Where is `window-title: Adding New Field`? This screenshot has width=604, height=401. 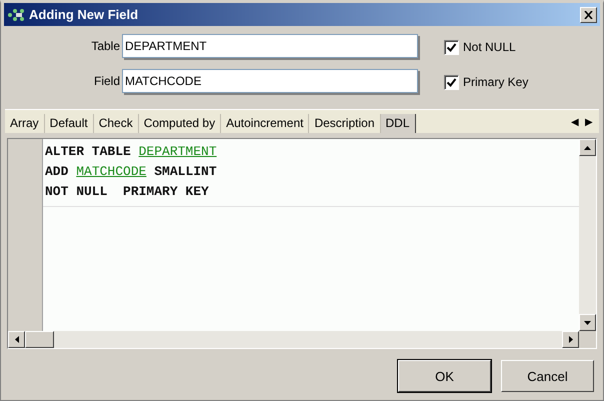
window-title: Adding New Field is located at coordinates (84, 14).